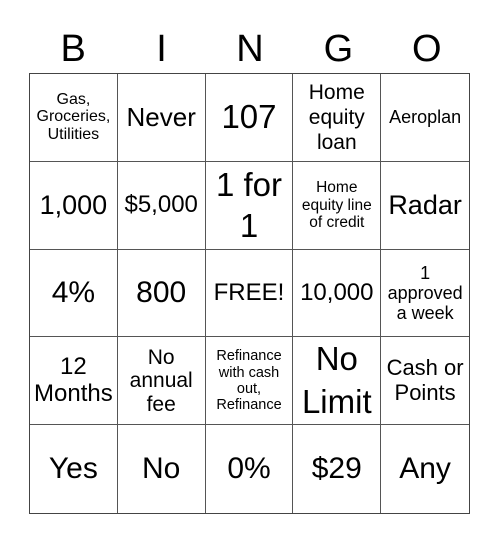 This screenshot has height=544, width=500. What do you see at coordinates (74, 118) in the screenshot?
I see `bingo-cell: Gas, Groceries, Utilities` at bounding box center [74, 118].